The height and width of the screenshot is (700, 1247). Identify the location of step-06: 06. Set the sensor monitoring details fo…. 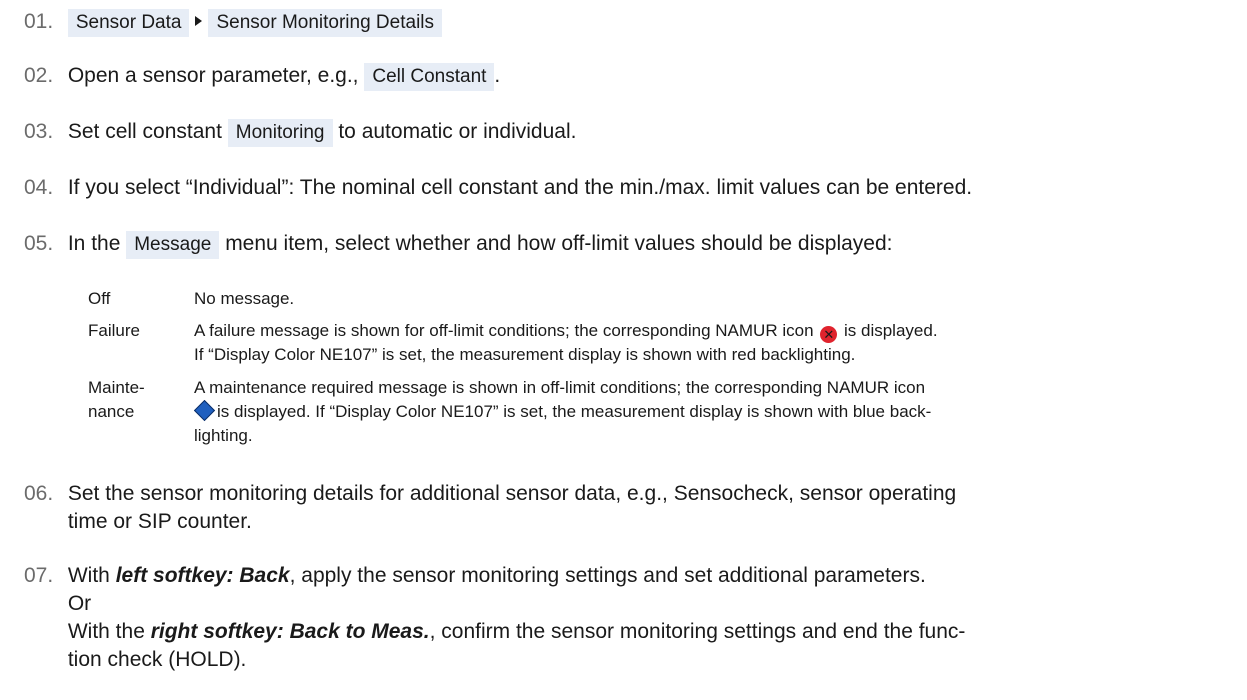
(490, 508).